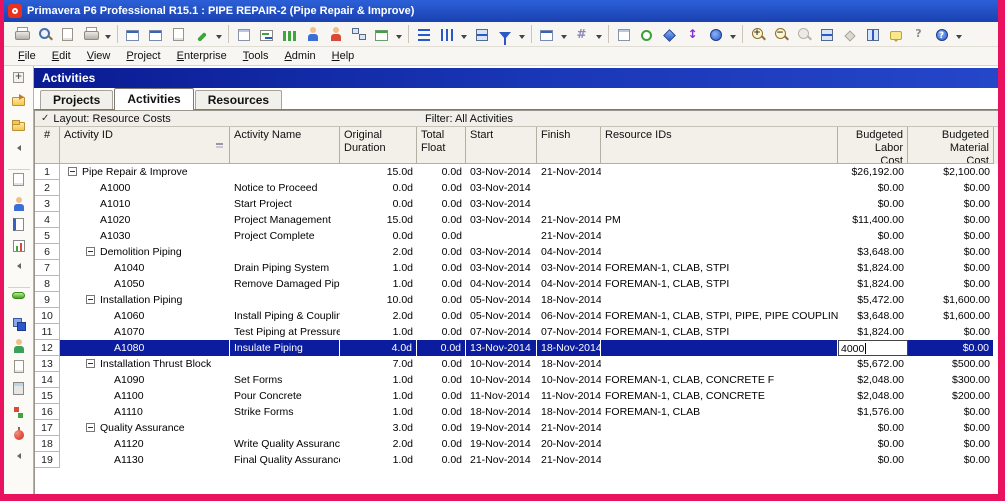  I want to click on cell-dur: 3.0d, so click(378, 428).